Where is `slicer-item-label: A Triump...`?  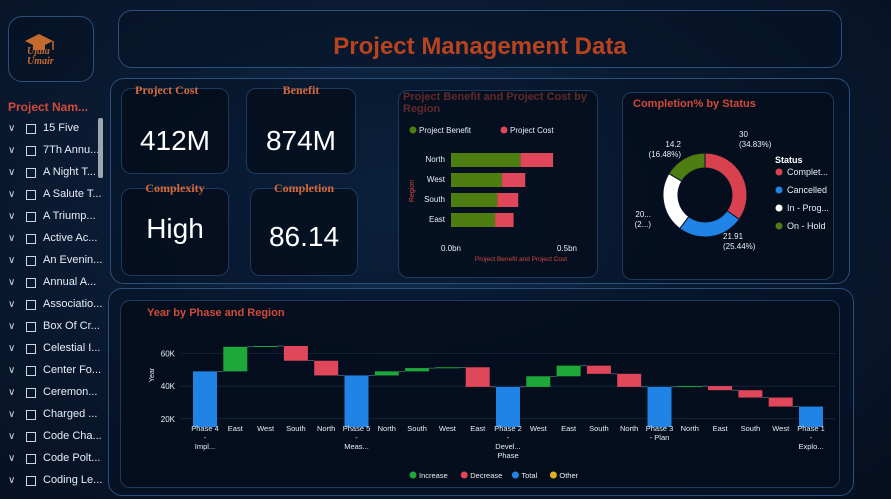
slicer-item-label: A Triump... is located at coordinates (69, 216).